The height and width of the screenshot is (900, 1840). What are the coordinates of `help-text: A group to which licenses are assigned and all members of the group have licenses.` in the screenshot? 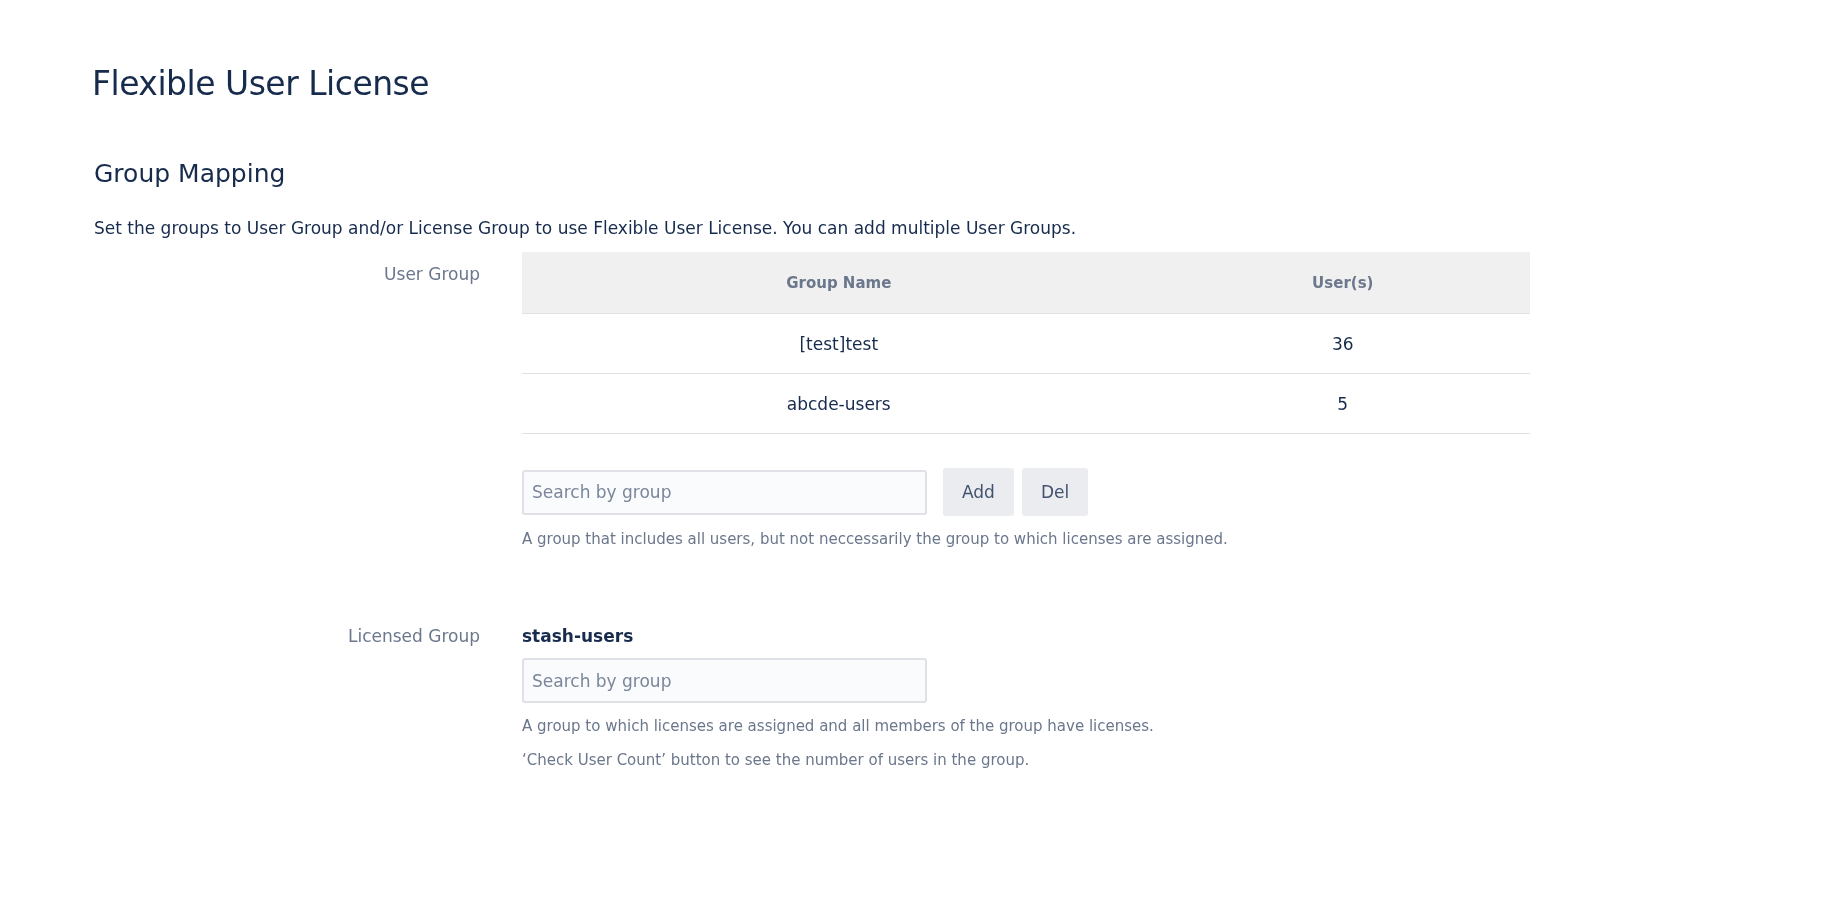 It's located at (838, 726).